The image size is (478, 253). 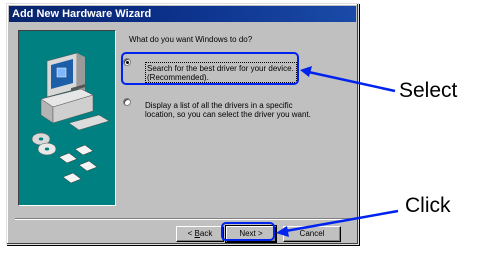 What do you see at coordinates (282, 231) in the screenshot?
I see `click-arrow-head` at bounding box center [282, 231].